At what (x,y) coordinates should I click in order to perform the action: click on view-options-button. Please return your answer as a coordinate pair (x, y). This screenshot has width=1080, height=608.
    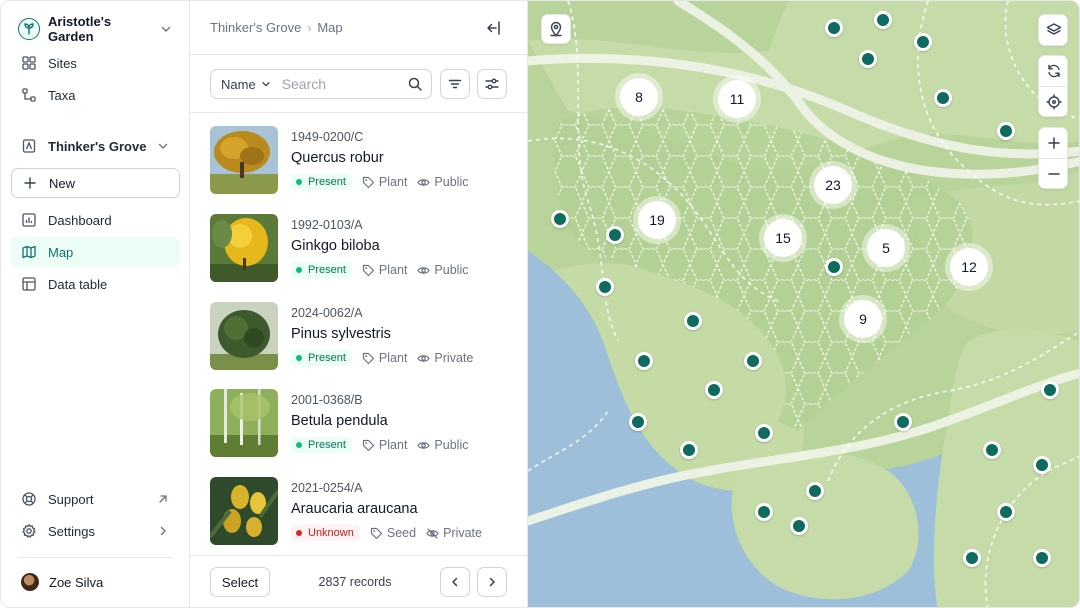
    Looking at the image, I should click on (492, 84).